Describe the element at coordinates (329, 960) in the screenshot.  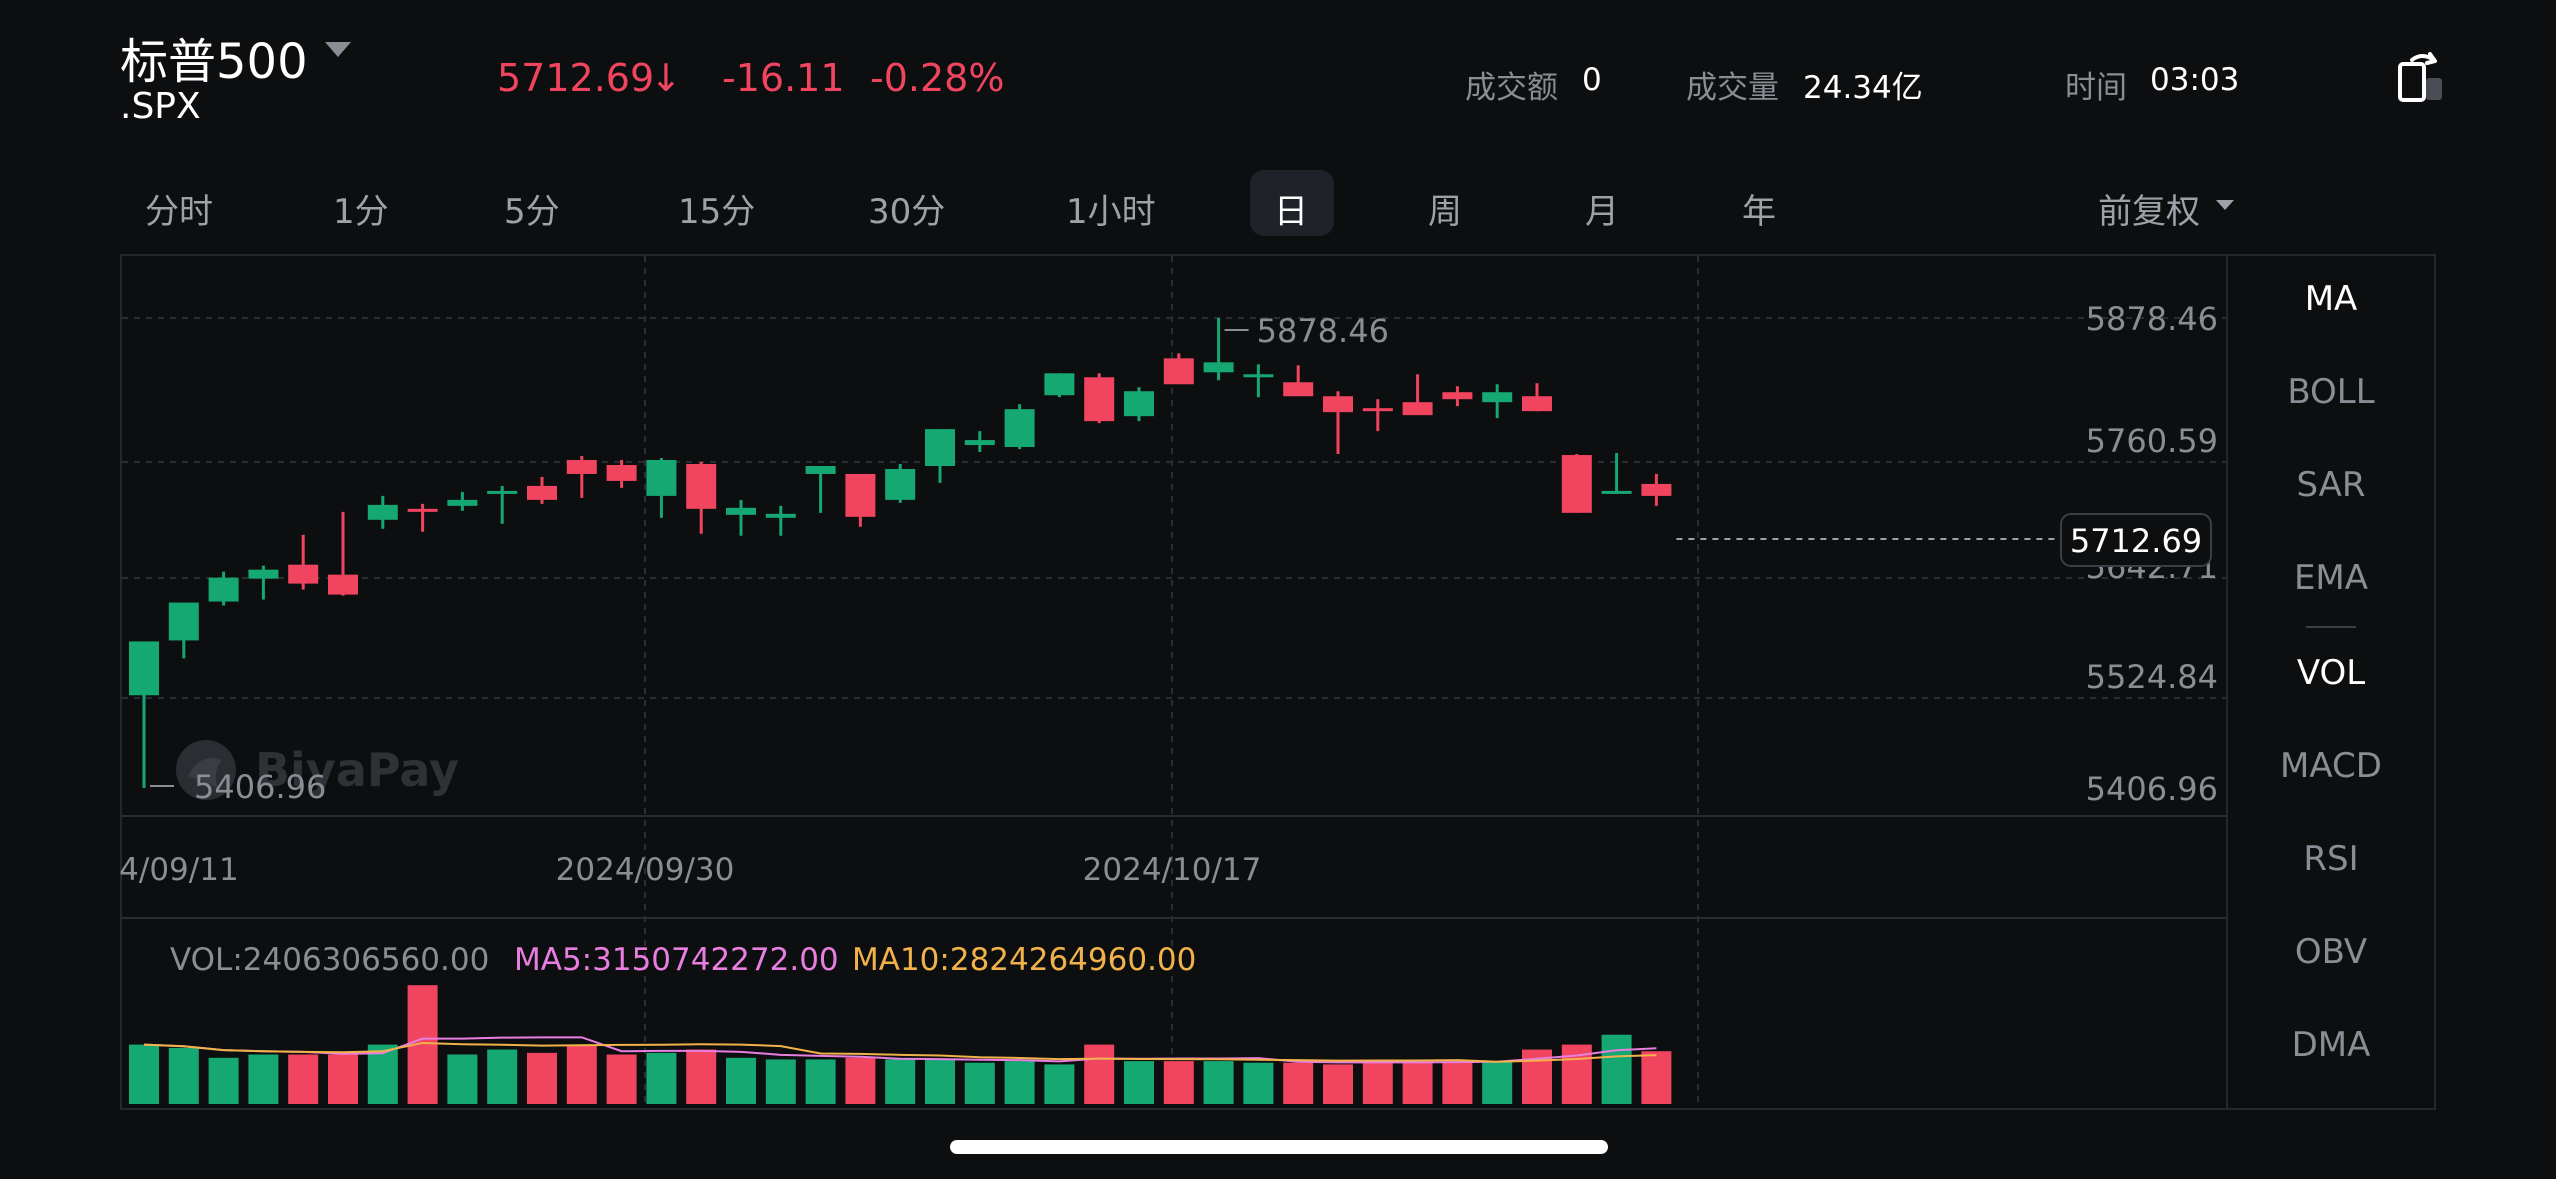
I see `vol-label: VOL:2406306560.00` at that location.